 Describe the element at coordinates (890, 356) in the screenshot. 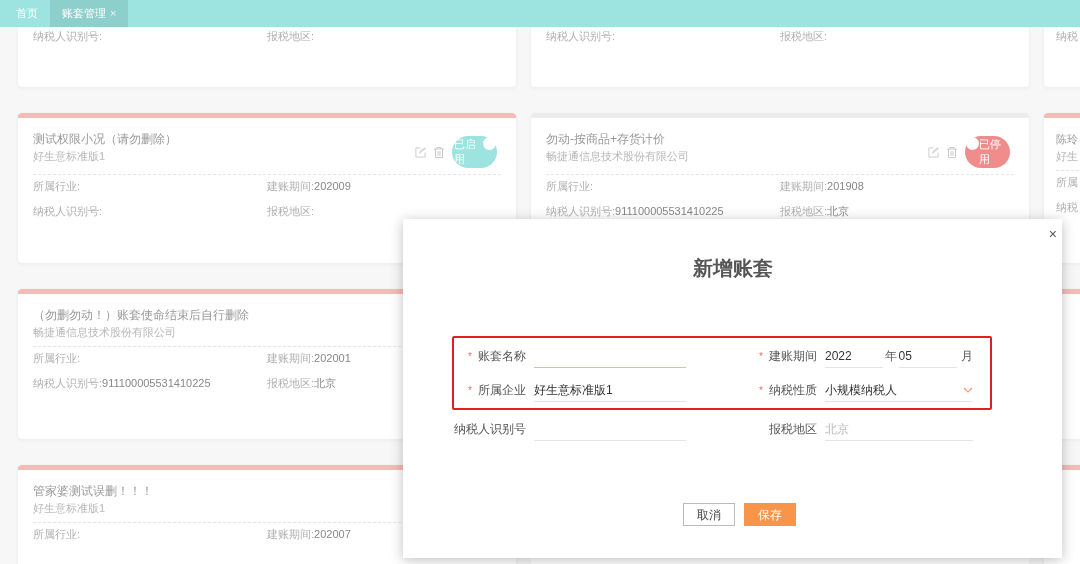

I see `unit-label: 年` at that location.